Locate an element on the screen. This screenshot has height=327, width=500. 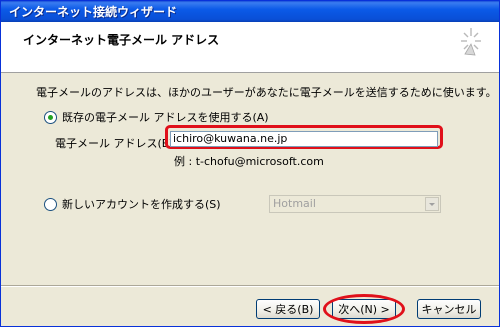
example-text: 例 : t-chofu@microsoft.com is located at coordinates (249, 161).